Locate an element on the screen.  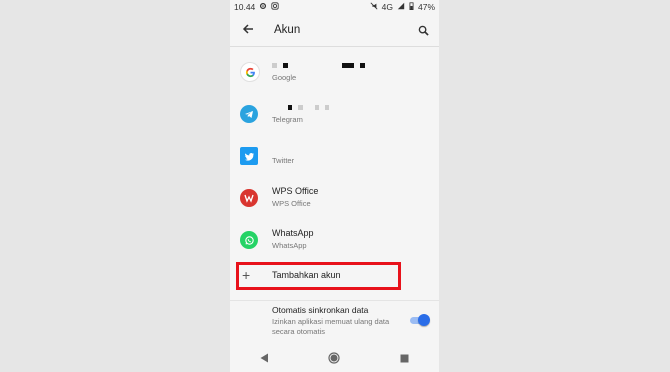
back-arrow-icon is located at coordinates (248, 30).